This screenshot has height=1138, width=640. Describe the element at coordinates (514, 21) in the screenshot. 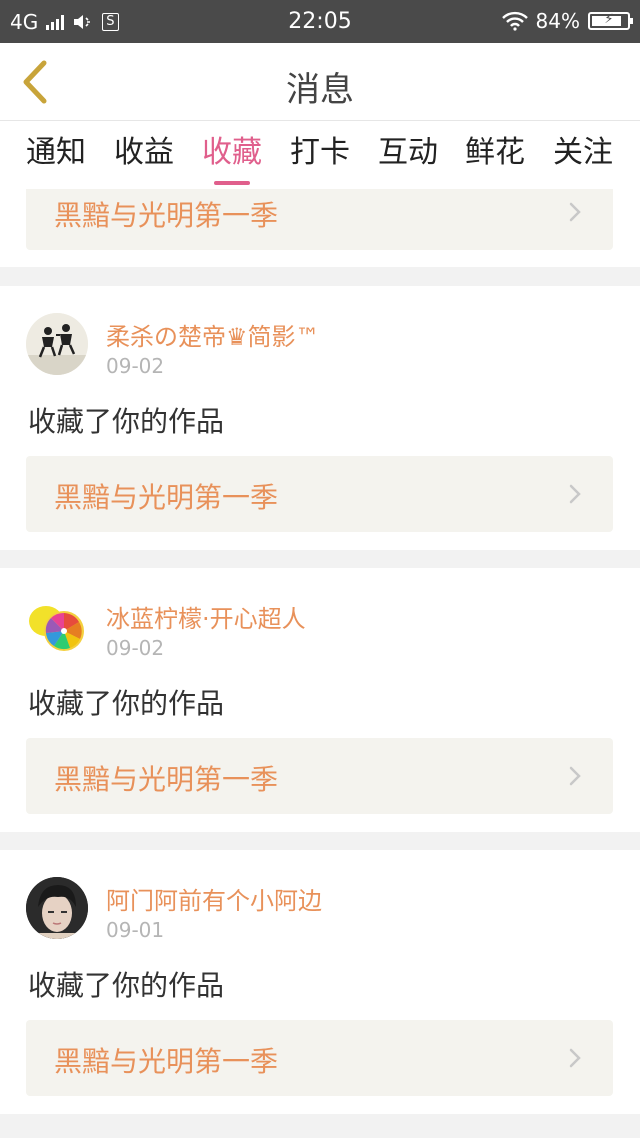

I see `wifi-icon` at that location.